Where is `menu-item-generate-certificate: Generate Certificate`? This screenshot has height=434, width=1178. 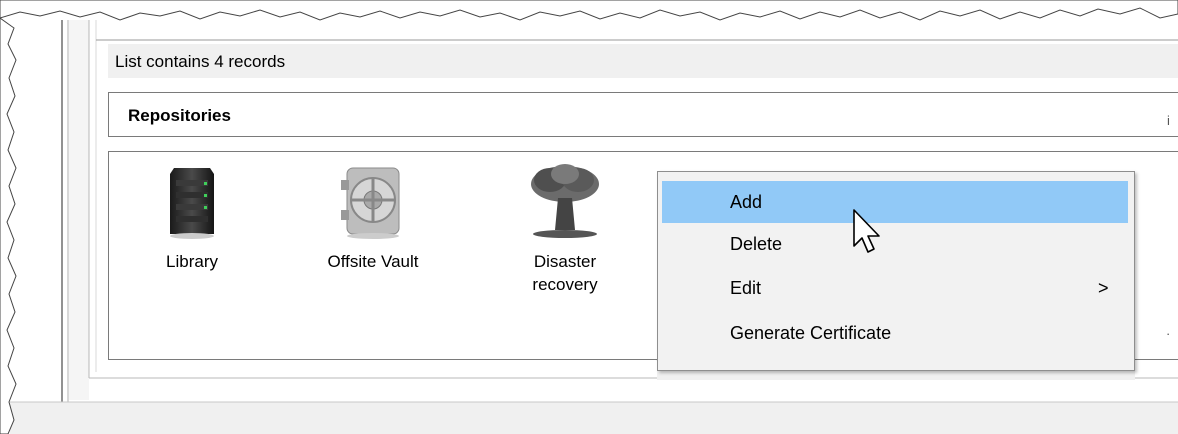 menu-item-generate-certificate: Generate Certificate is located at coordinates (895, 333).